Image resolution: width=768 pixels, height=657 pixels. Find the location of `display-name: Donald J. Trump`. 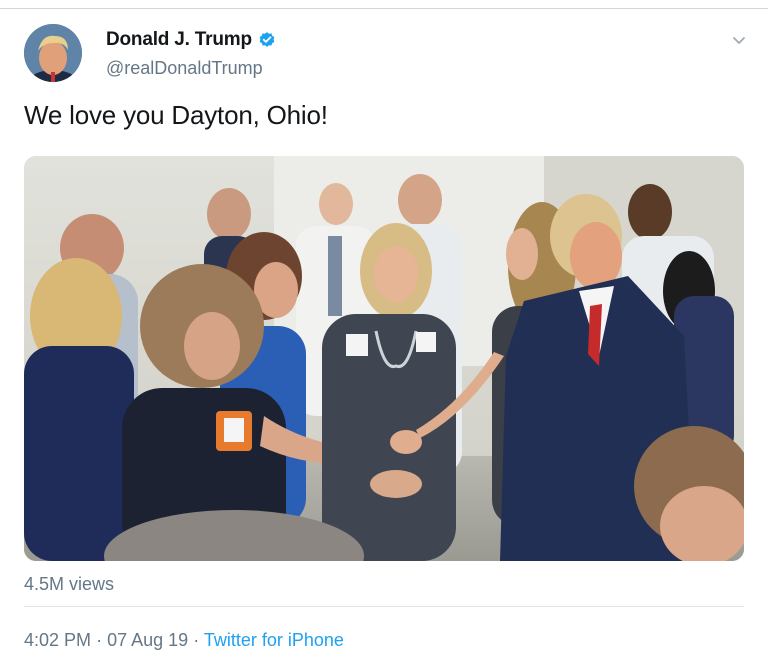

display-name: Donald J. Trump is located at coordinates (179, 40).